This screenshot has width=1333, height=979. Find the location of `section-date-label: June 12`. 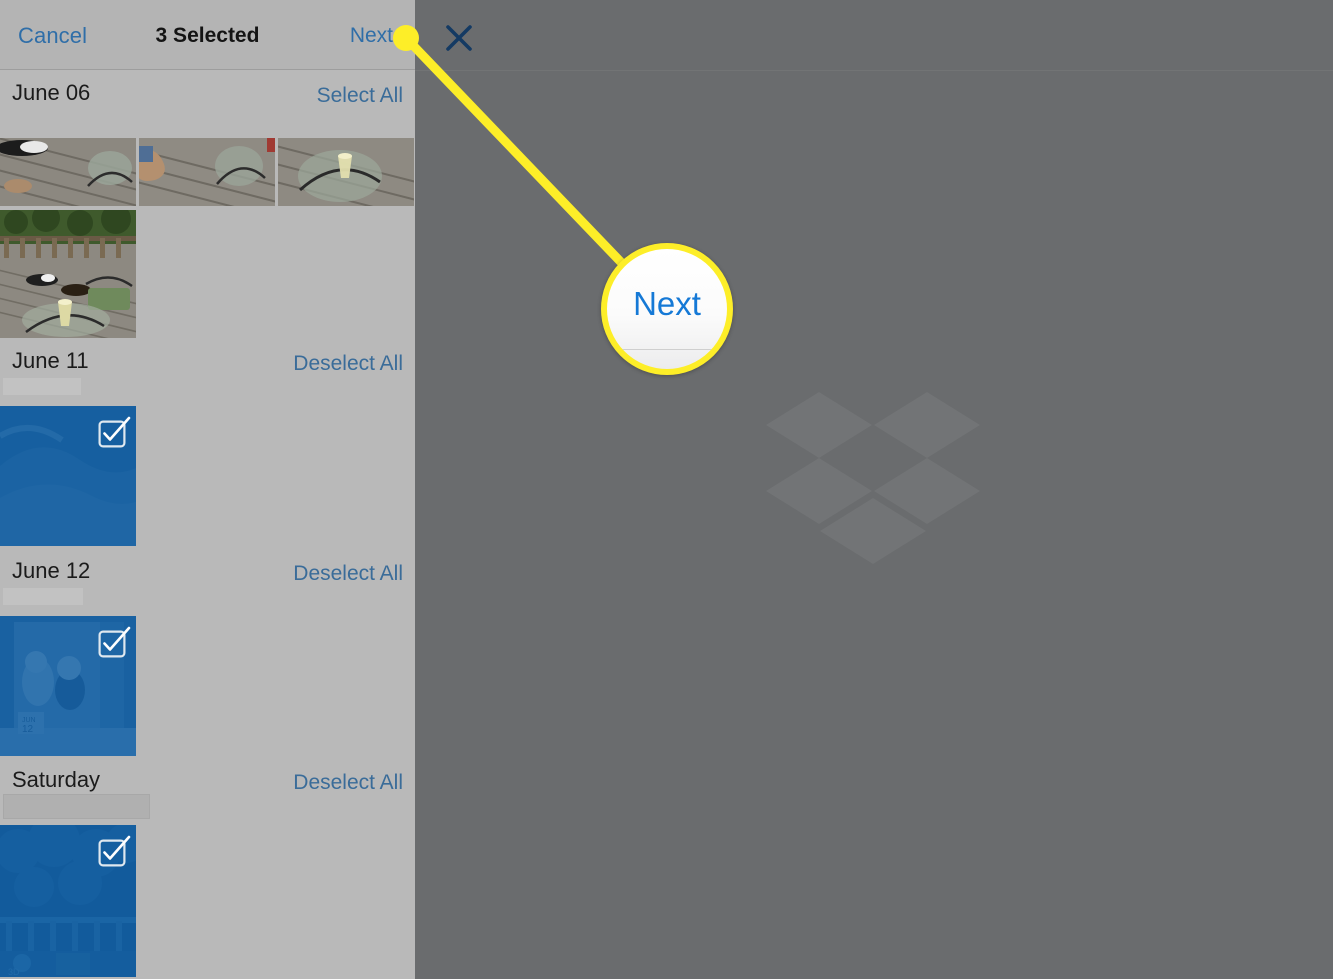

section-date-label: June 12 is located at coordinates (51, 570).